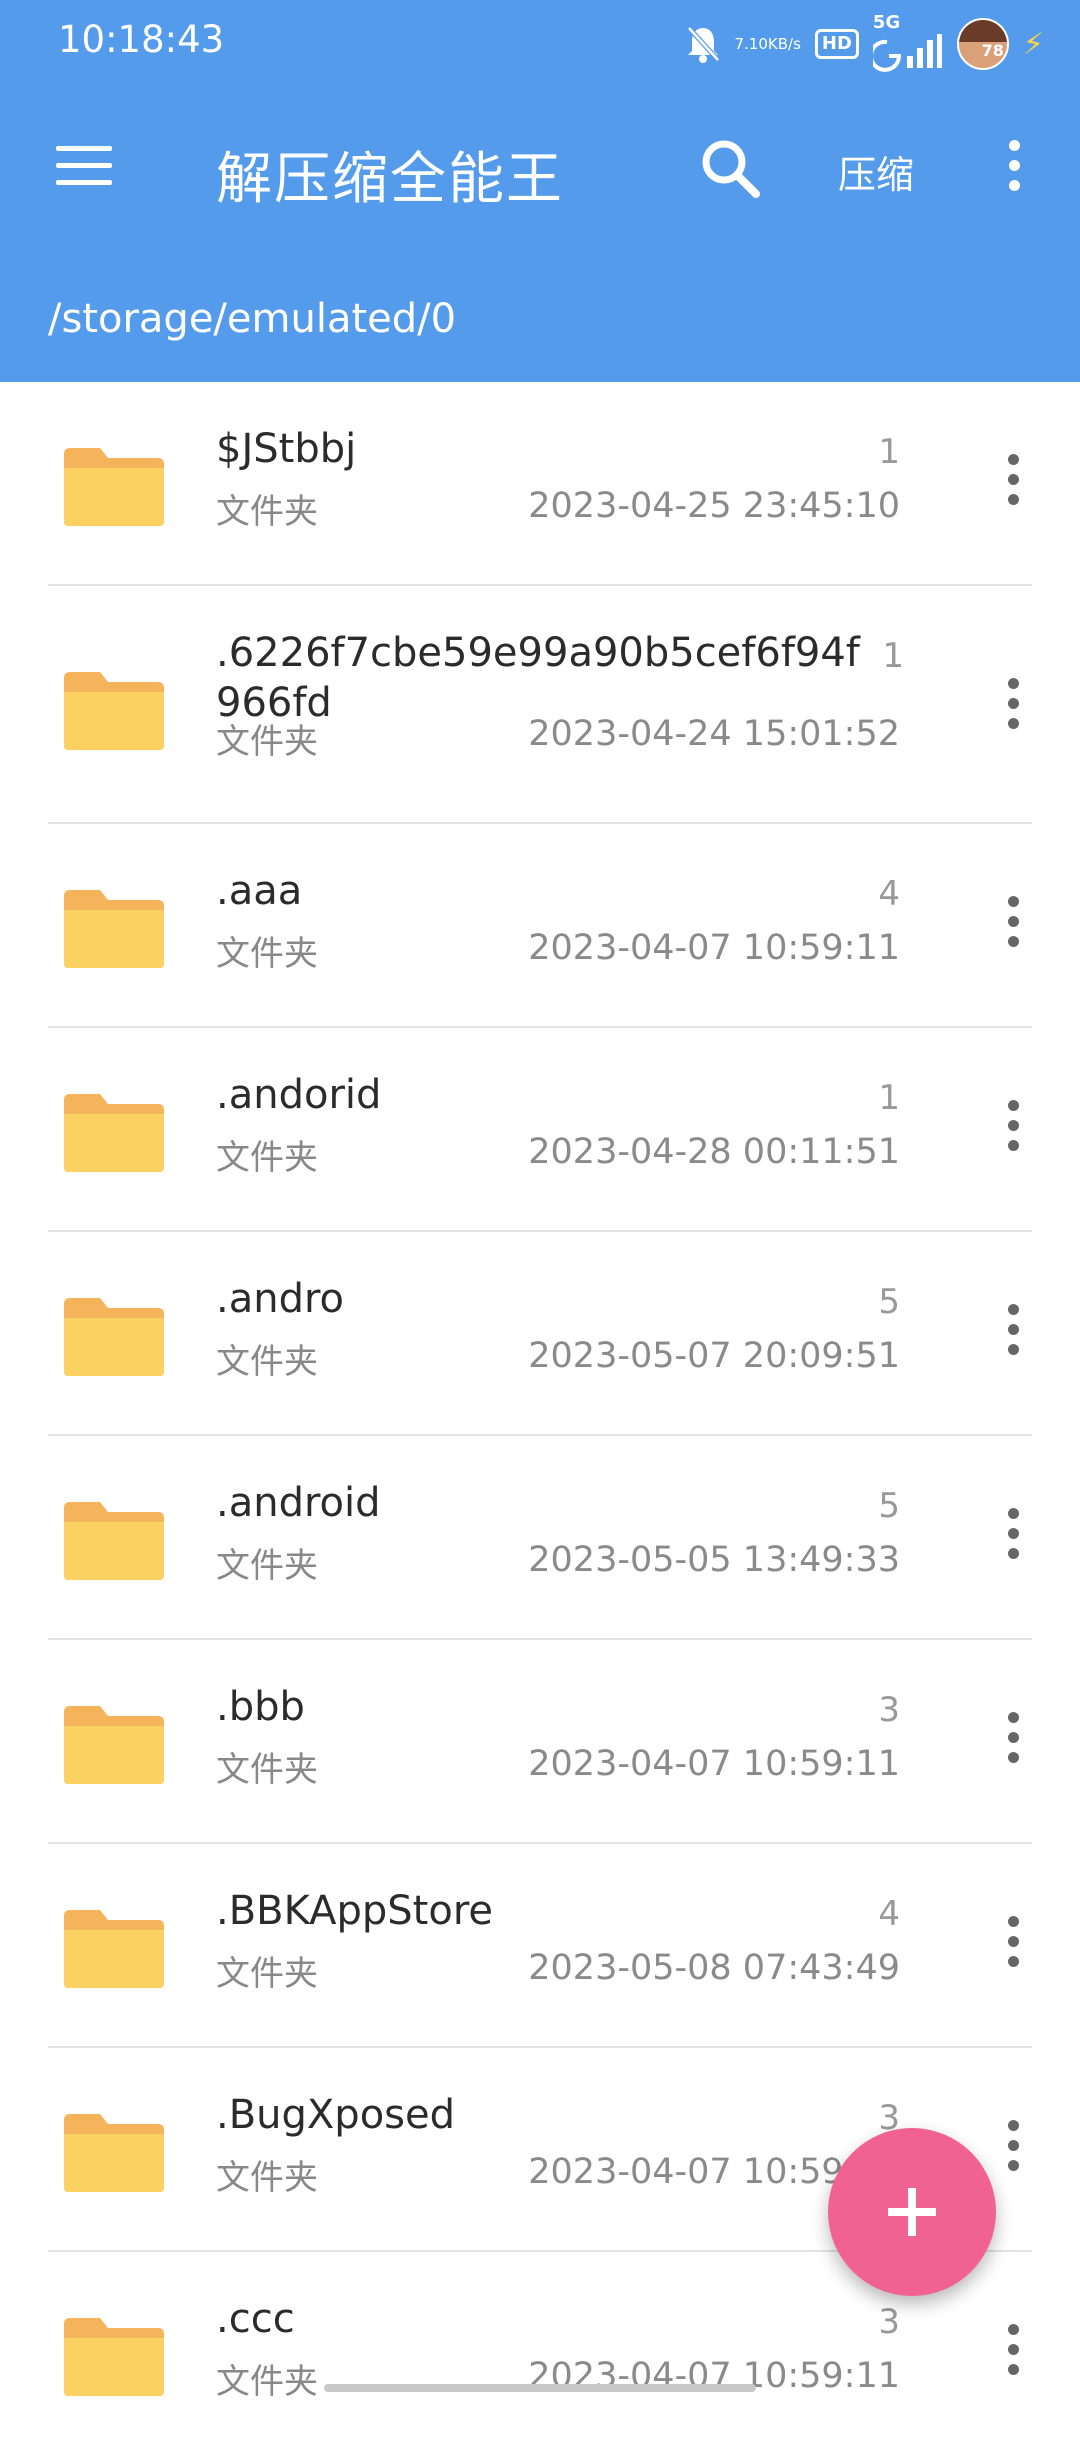 The width and height of the screenshot is (1080, 2456). What do you see at coordinates (714, 1968) in the screenshot?
I see `modified-date: 2023-05-08 07:43:49` at bounding box center [714, 1968].